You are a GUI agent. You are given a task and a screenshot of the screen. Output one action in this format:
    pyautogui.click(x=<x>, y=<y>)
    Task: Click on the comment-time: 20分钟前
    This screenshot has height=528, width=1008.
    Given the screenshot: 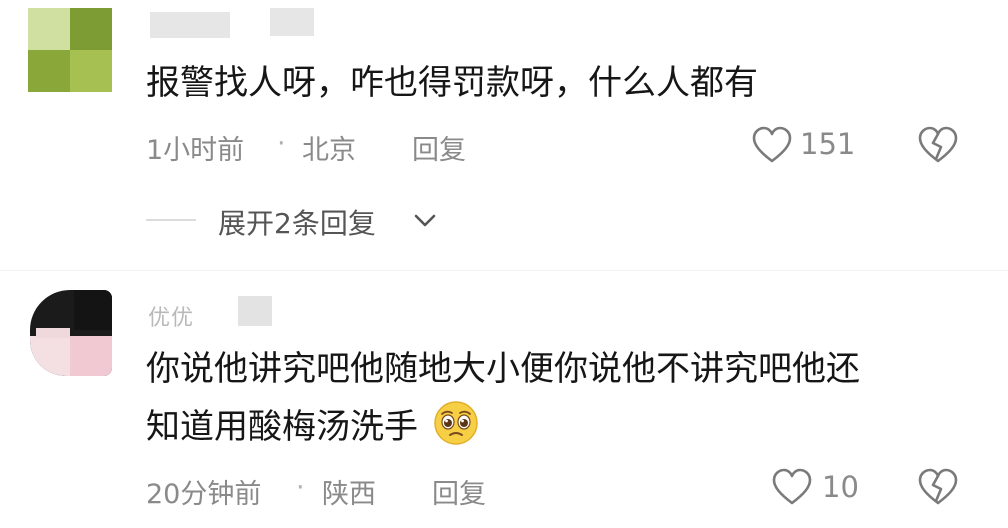 What is the action you would take?
    pyautogui.click(x=204, y=494)
    